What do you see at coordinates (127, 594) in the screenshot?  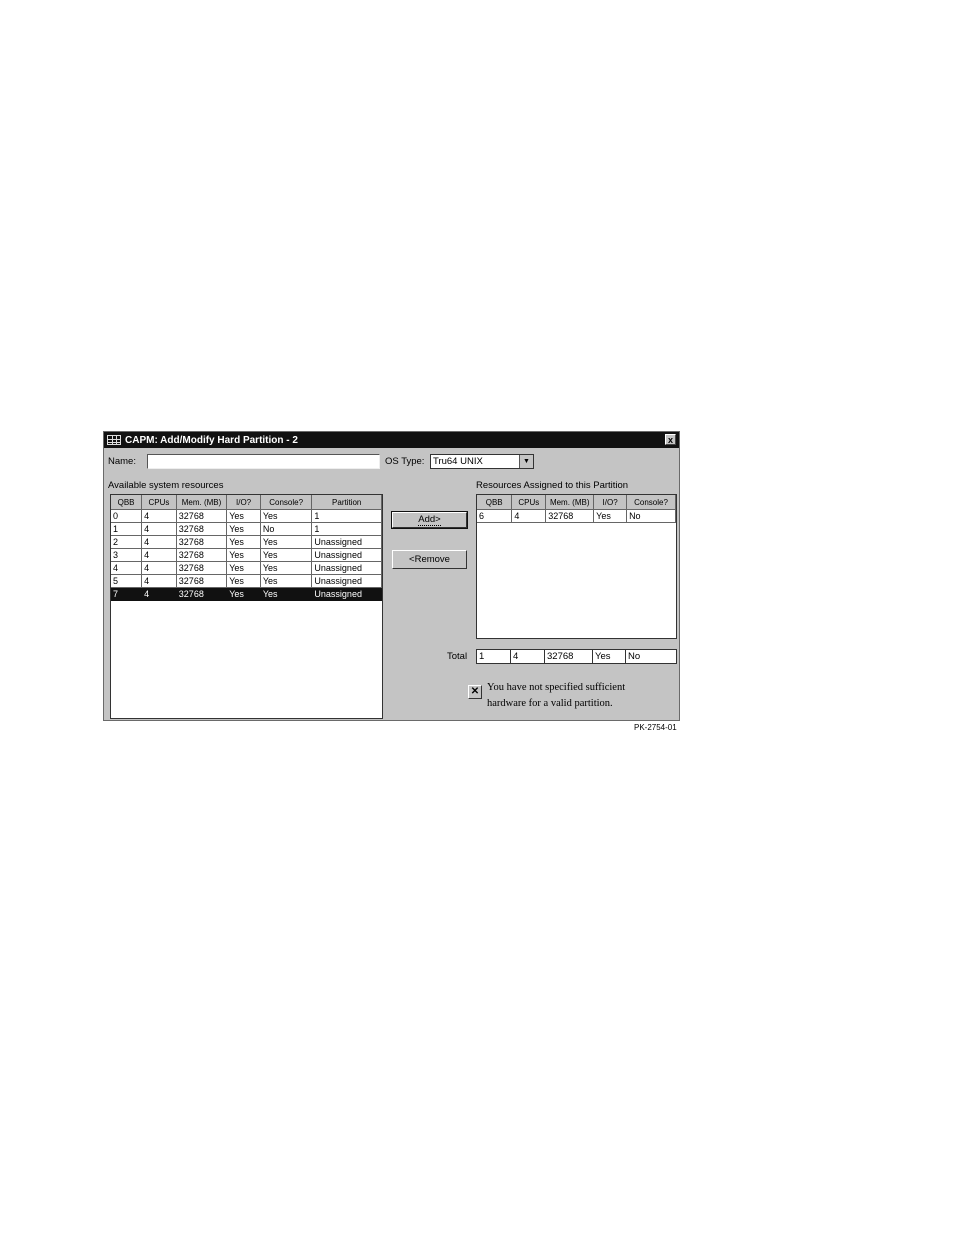 I see `table-cell: 7` at bounding box center [127, 594].